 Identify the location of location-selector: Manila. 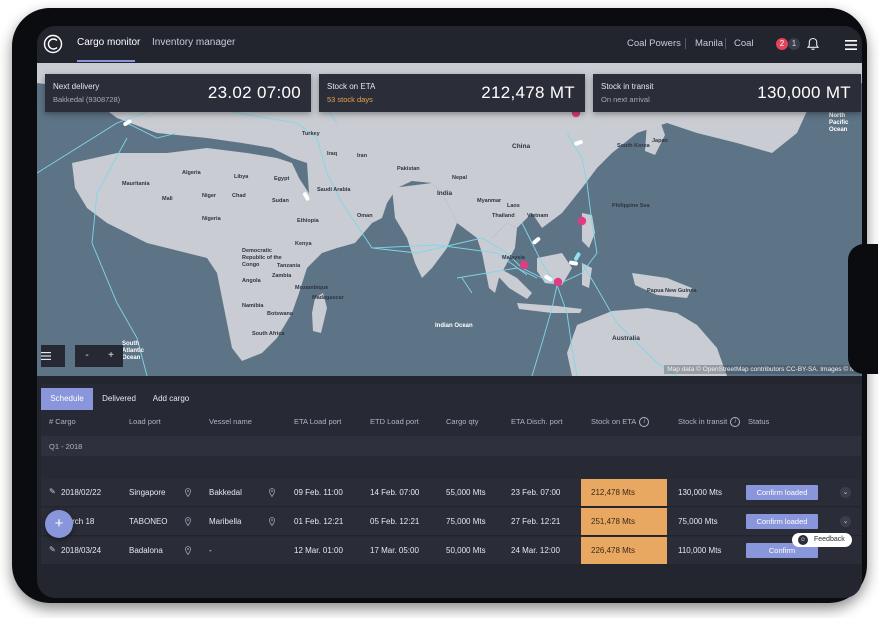
(709, 43).